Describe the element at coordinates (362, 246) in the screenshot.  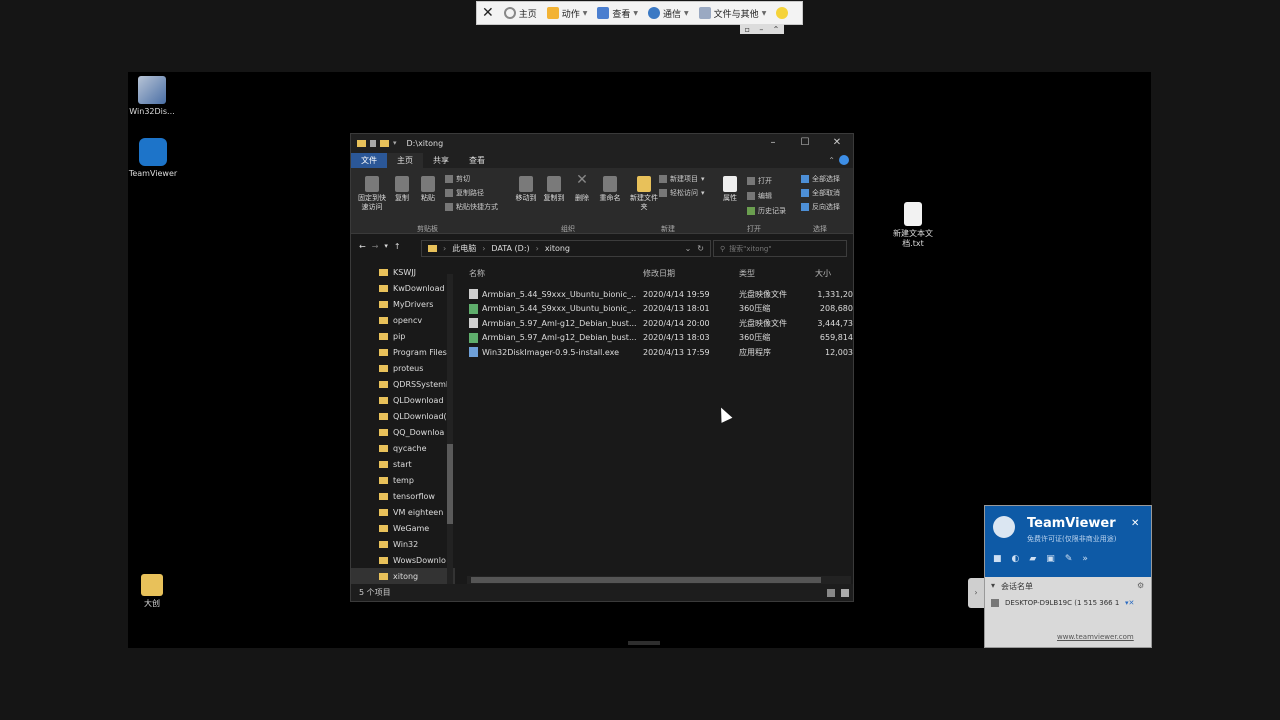
I see `back-arrow-icon: ←` at that location.